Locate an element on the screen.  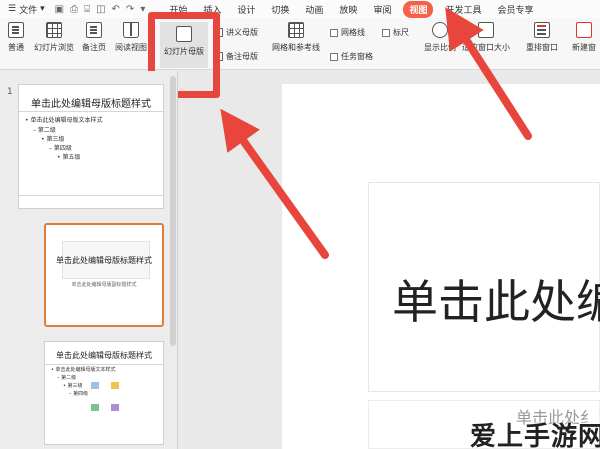
reading-view-icon is located at coordinates (131, 30).